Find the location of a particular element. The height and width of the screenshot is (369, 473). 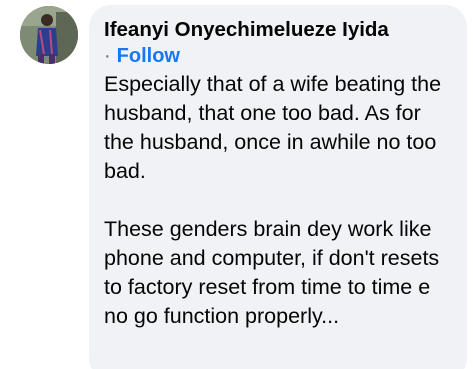

author-name: Ifeanyi Onyechimelueze Iyida is located at coordinates (278, 29).